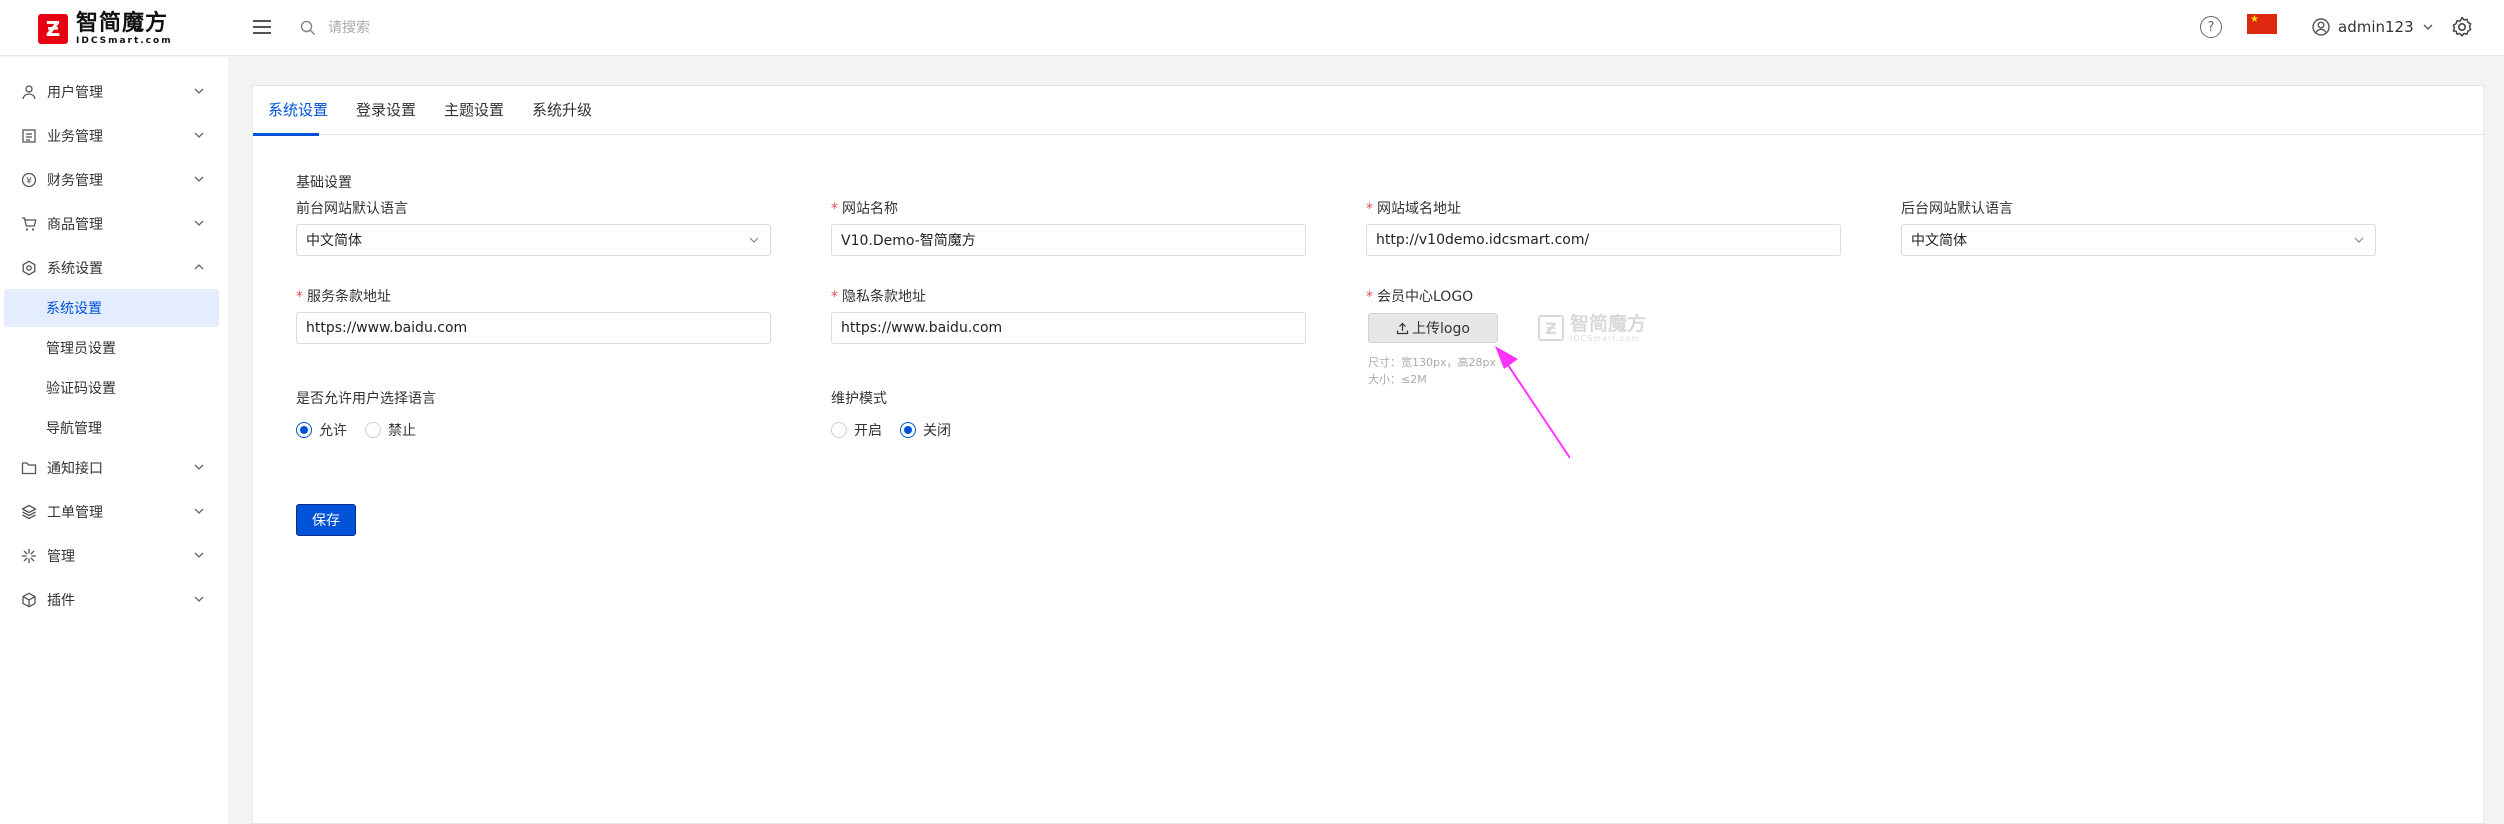 The height and width of the screenshot is (824, 2504). I want to click on front-lang-value: 中文简体, so click(334, 241).